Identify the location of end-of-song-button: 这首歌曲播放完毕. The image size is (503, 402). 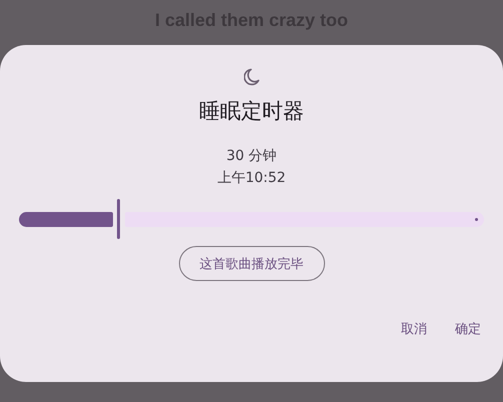
(251, 263).